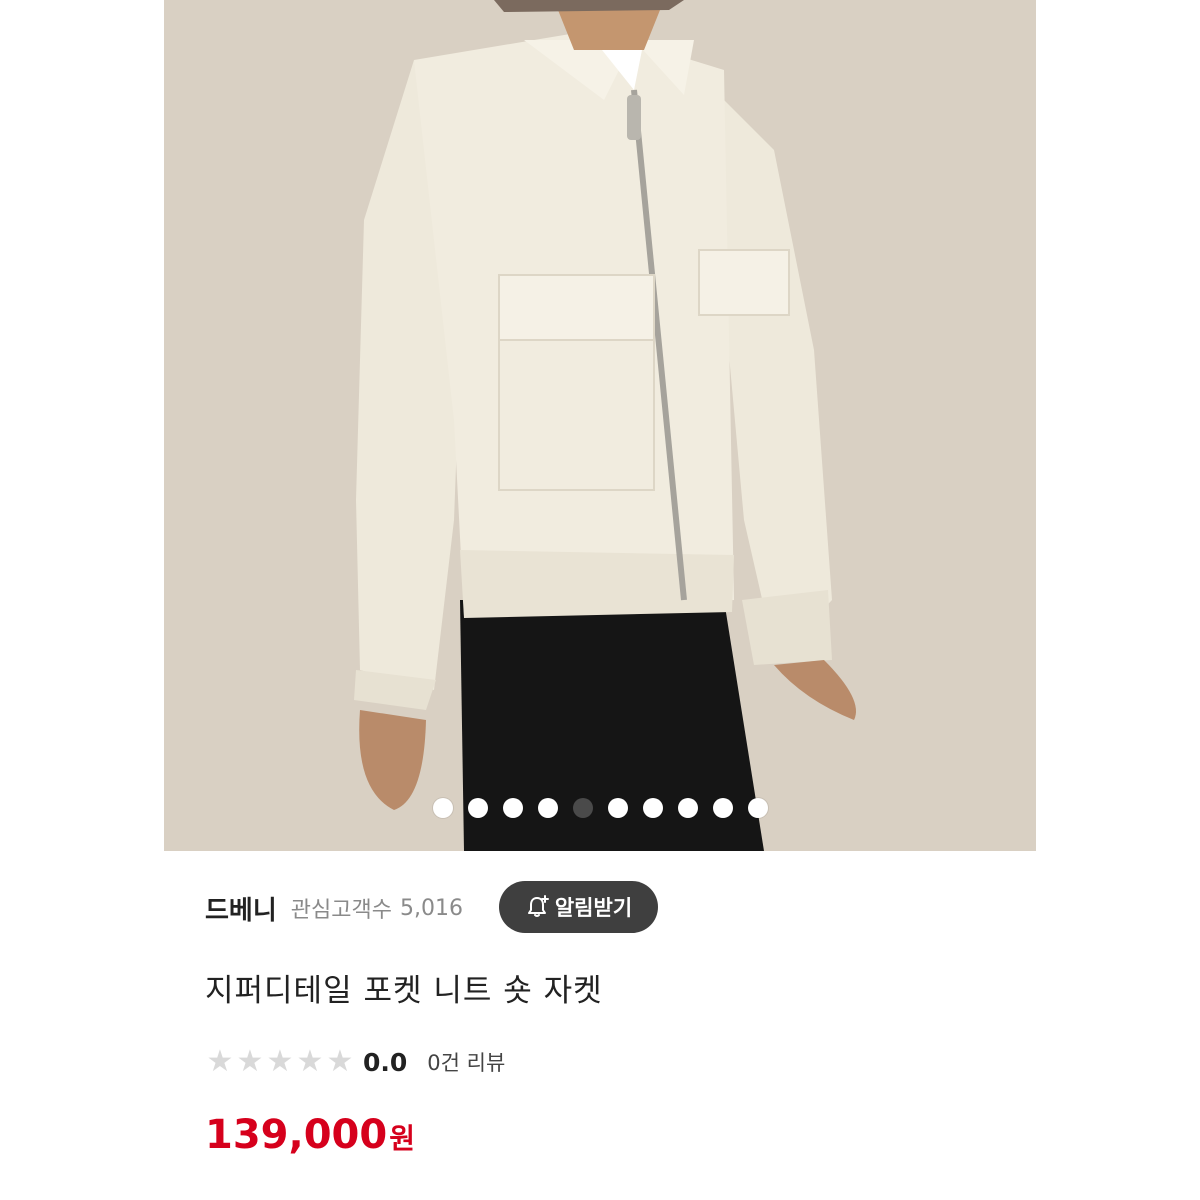  What do you see at coordinates (404, 991) in the screenshot?
I see `product-title: 지퍼디테일 포켓 니트 숏 자켓` at bounding box center [404, 991].